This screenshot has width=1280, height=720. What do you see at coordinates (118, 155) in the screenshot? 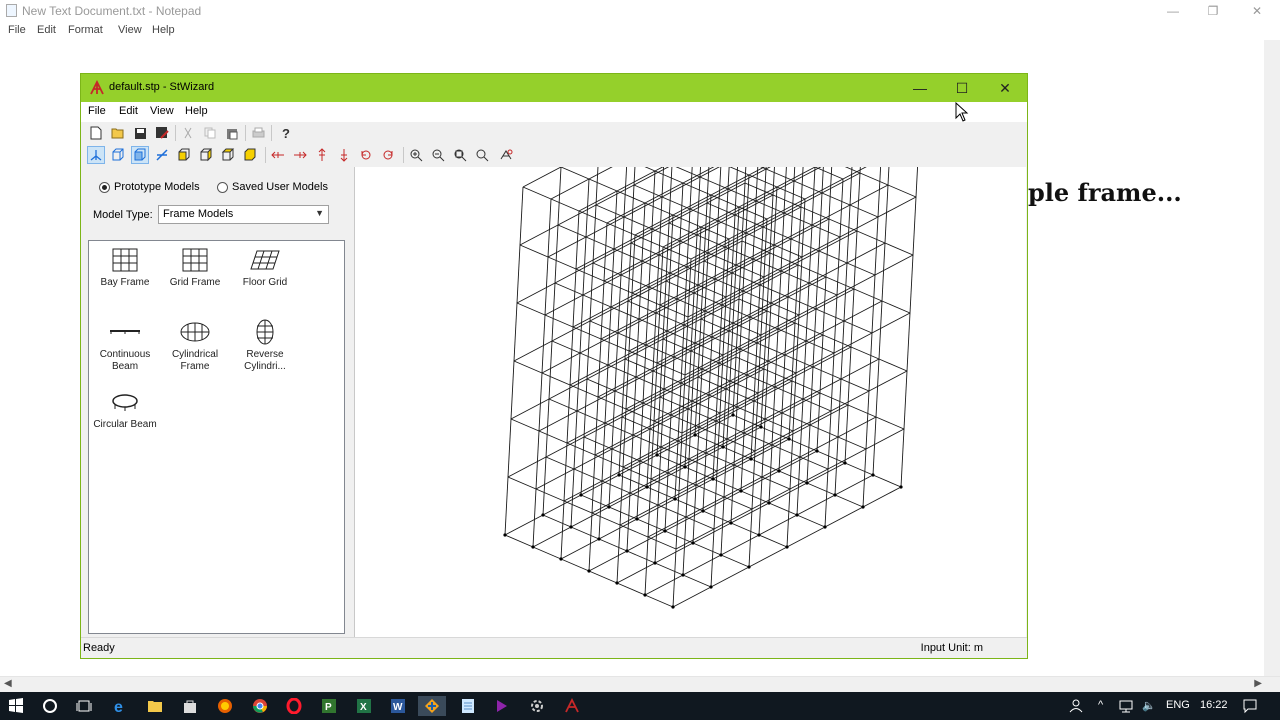
I see `iso-view-button` at bounding box center [118, 155].